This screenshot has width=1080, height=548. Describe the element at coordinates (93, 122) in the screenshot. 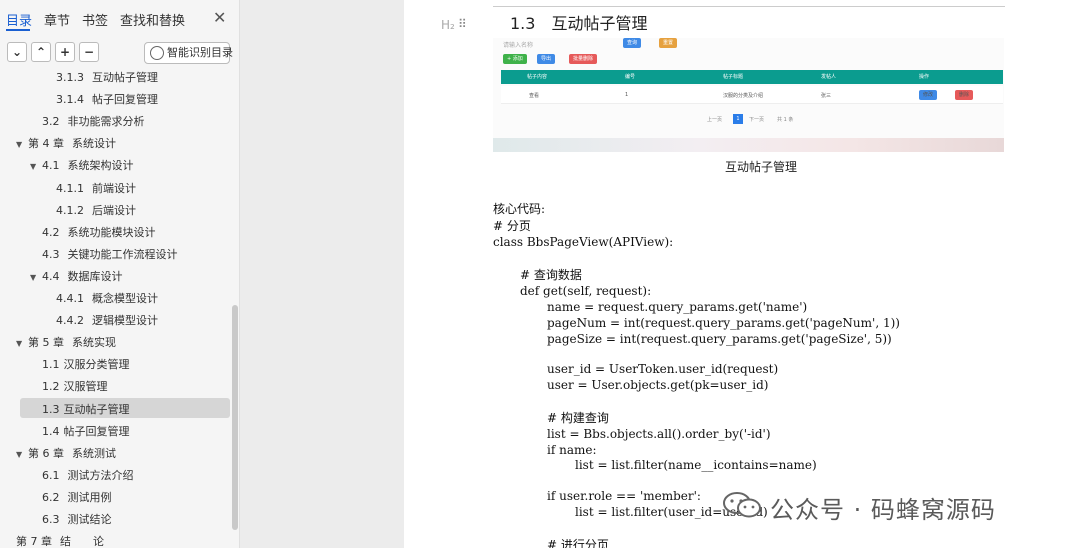

I see `toc-item: 3.2 非功能需求分析` at that location.